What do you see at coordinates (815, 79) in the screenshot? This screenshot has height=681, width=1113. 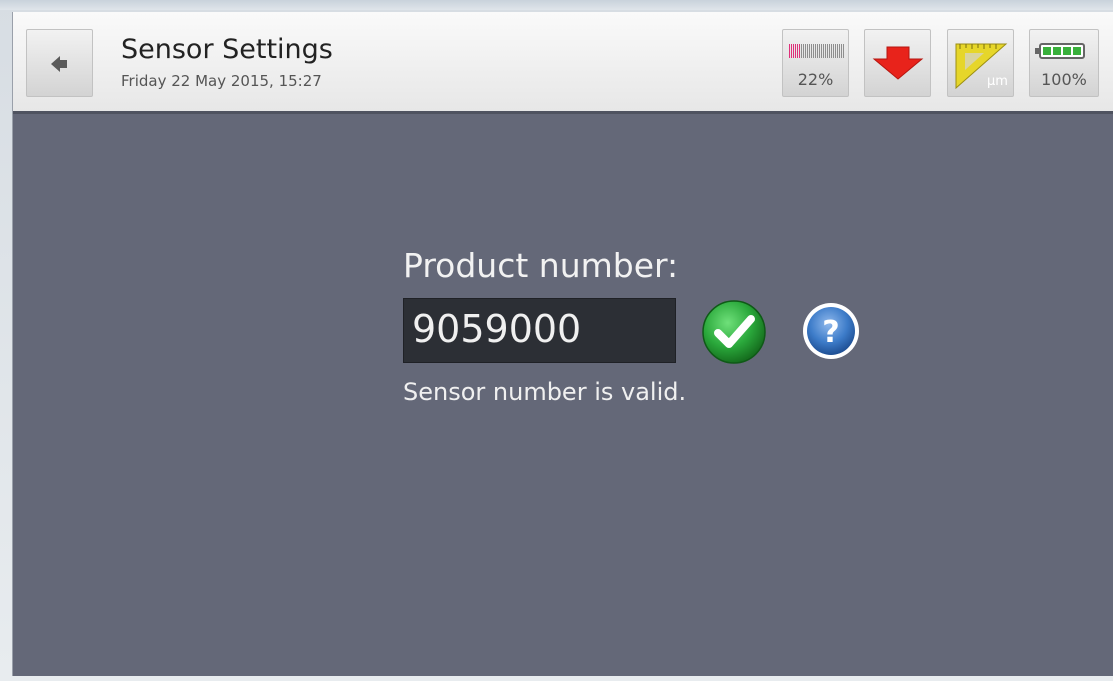 I see `signal-percent: 22%` at bounding box center [815, 79].